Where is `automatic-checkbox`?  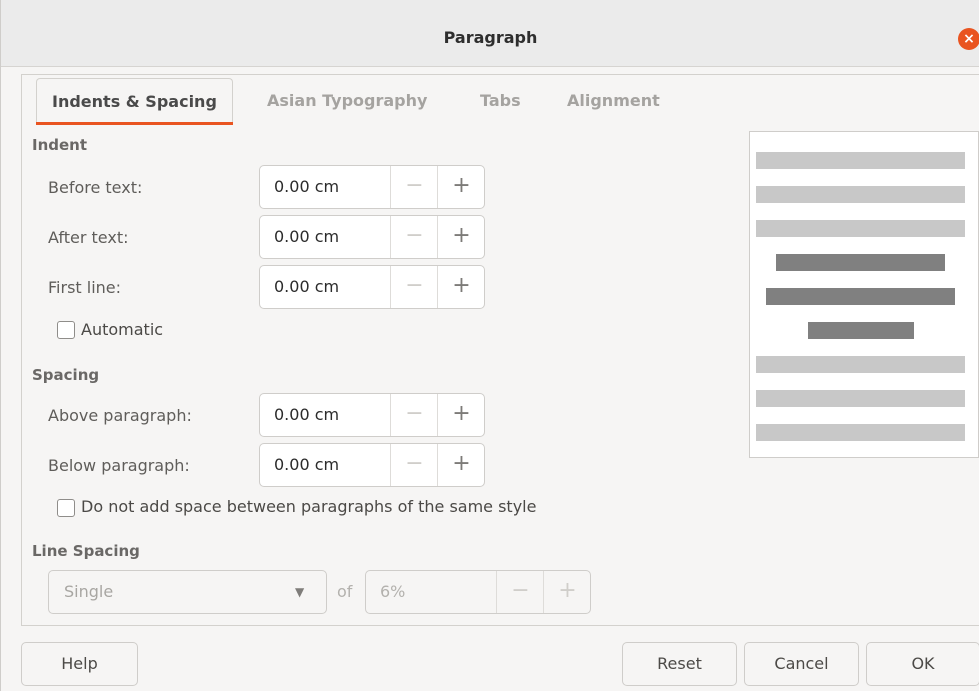
automatic-checkbox is located at coordinates (66, 330).